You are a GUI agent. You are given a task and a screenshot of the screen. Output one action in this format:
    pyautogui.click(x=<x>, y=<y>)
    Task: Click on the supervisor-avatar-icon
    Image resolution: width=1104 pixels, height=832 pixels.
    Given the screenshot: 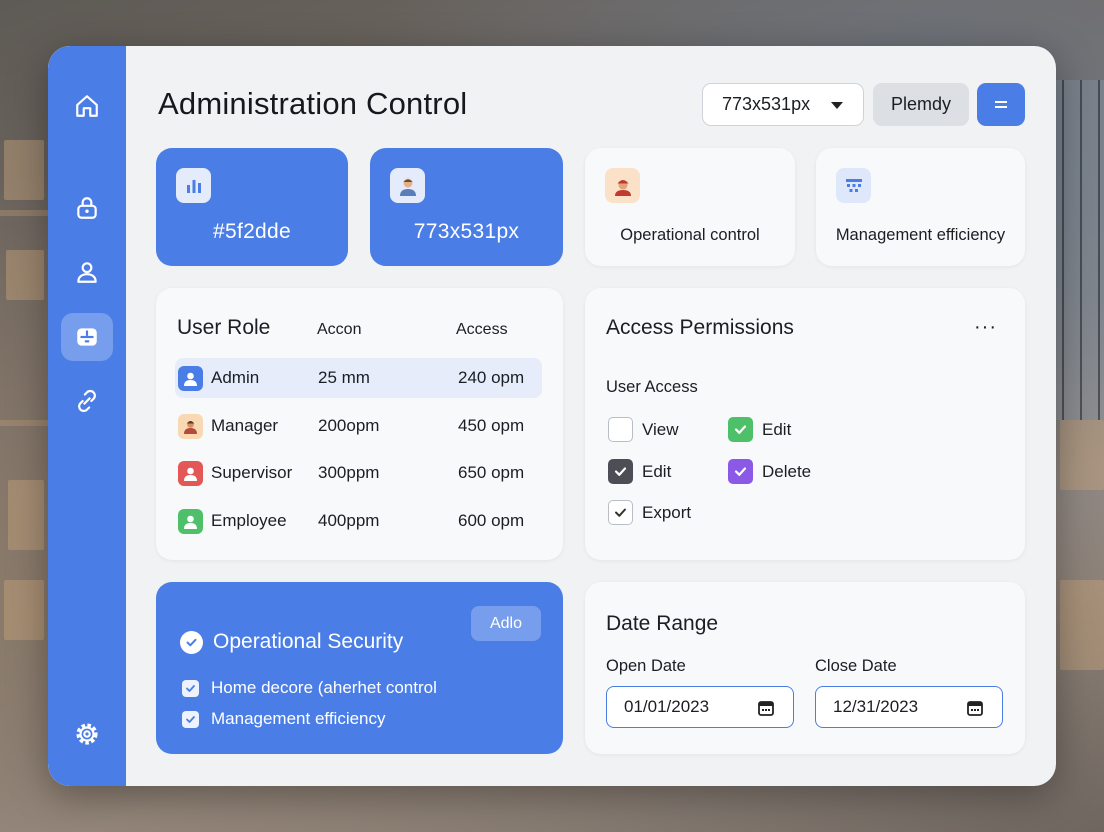 What is the action you would take?
    pyautogui.click(x=190, y=473)
    